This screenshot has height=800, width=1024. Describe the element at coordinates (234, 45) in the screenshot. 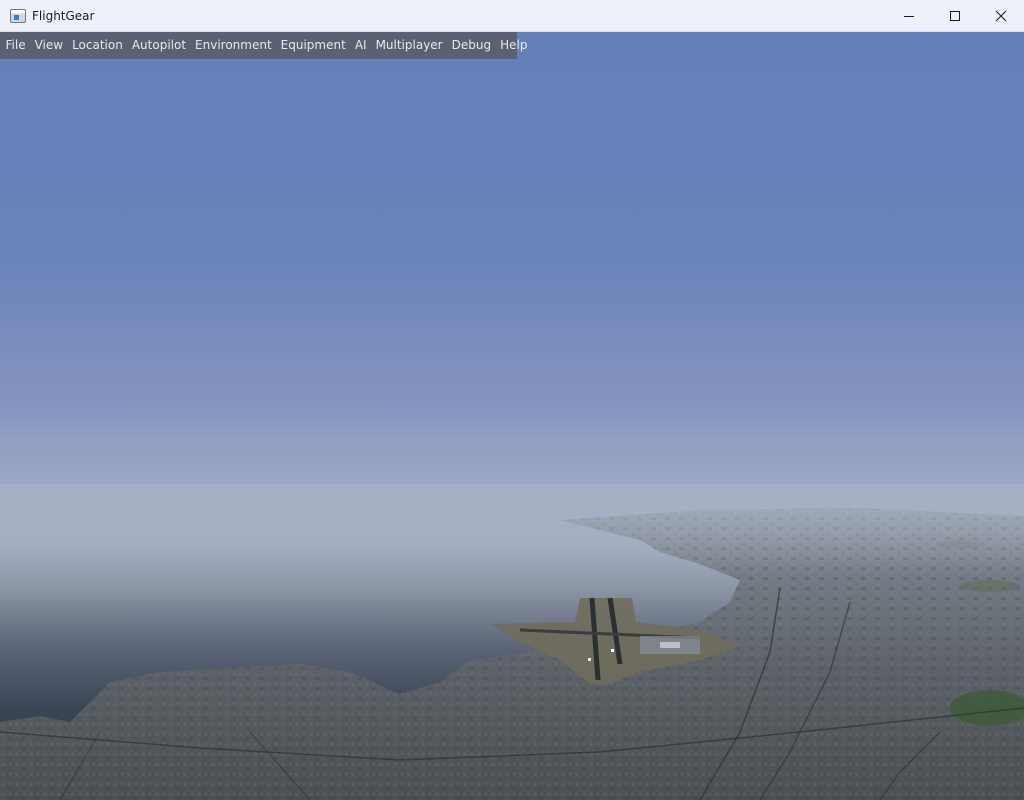

I see `menu-environment: Environment` at that location.